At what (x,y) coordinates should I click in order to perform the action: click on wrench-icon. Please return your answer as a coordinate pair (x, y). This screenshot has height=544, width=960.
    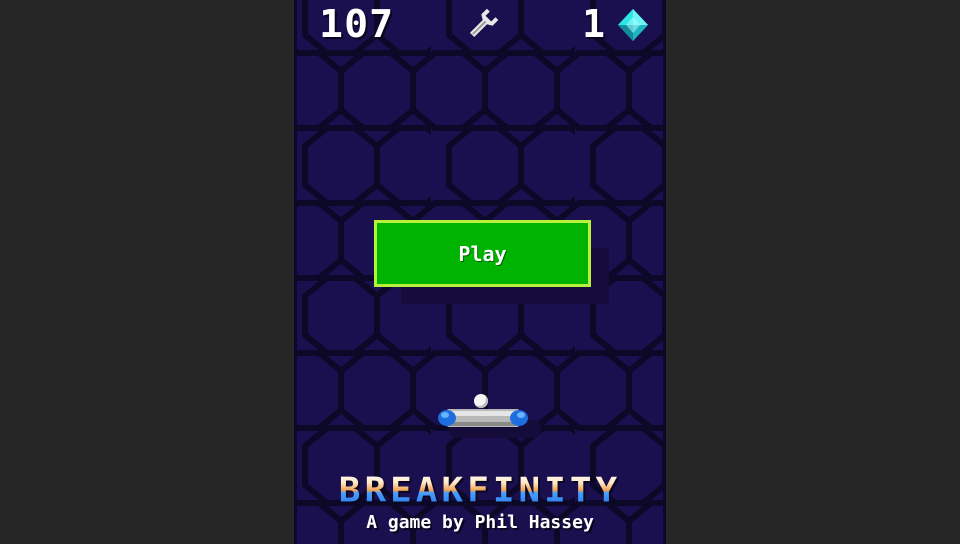
    Looking at the image, I should click on (482, 25).